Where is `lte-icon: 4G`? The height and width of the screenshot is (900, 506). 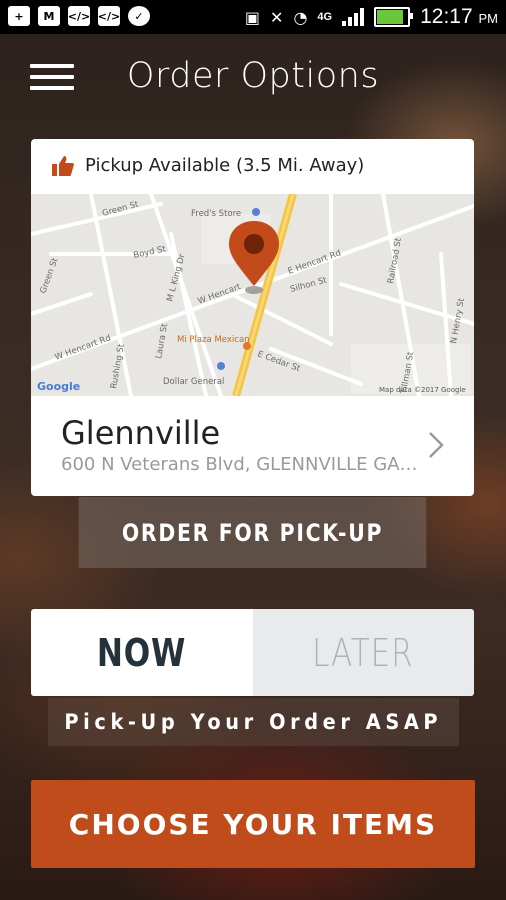 lte-icon: 4G is located at coordinates (325, 17).